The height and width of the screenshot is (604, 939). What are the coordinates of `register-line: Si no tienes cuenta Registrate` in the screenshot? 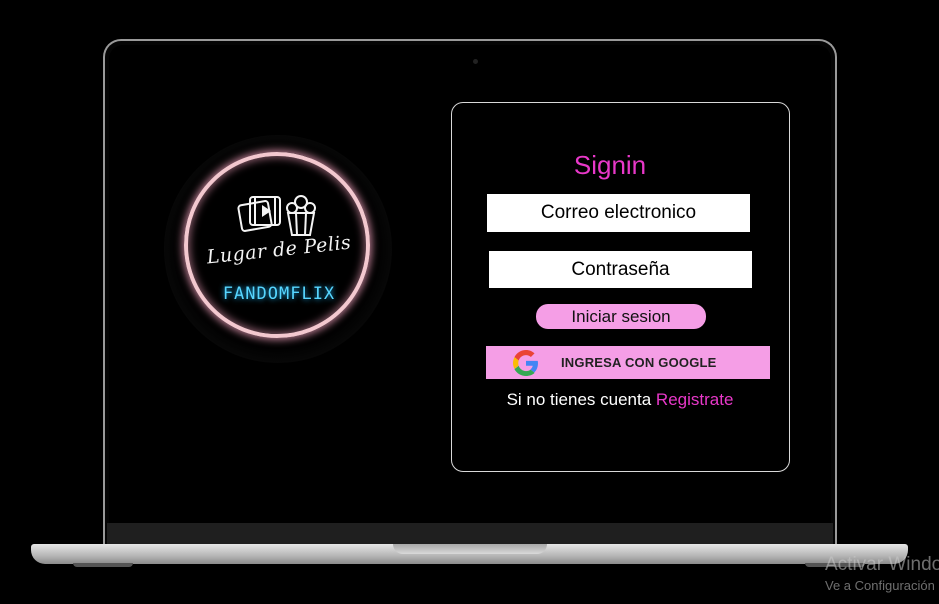 It's located at (620, 400).